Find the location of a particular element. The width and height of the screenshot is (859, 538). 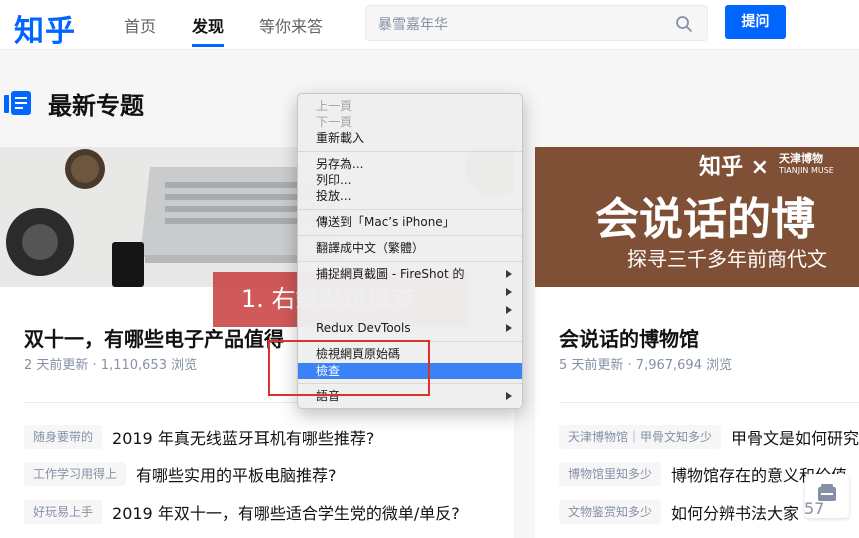

search-placeholder: 暴雪嘉年华 is located at coordinates (413, 25).